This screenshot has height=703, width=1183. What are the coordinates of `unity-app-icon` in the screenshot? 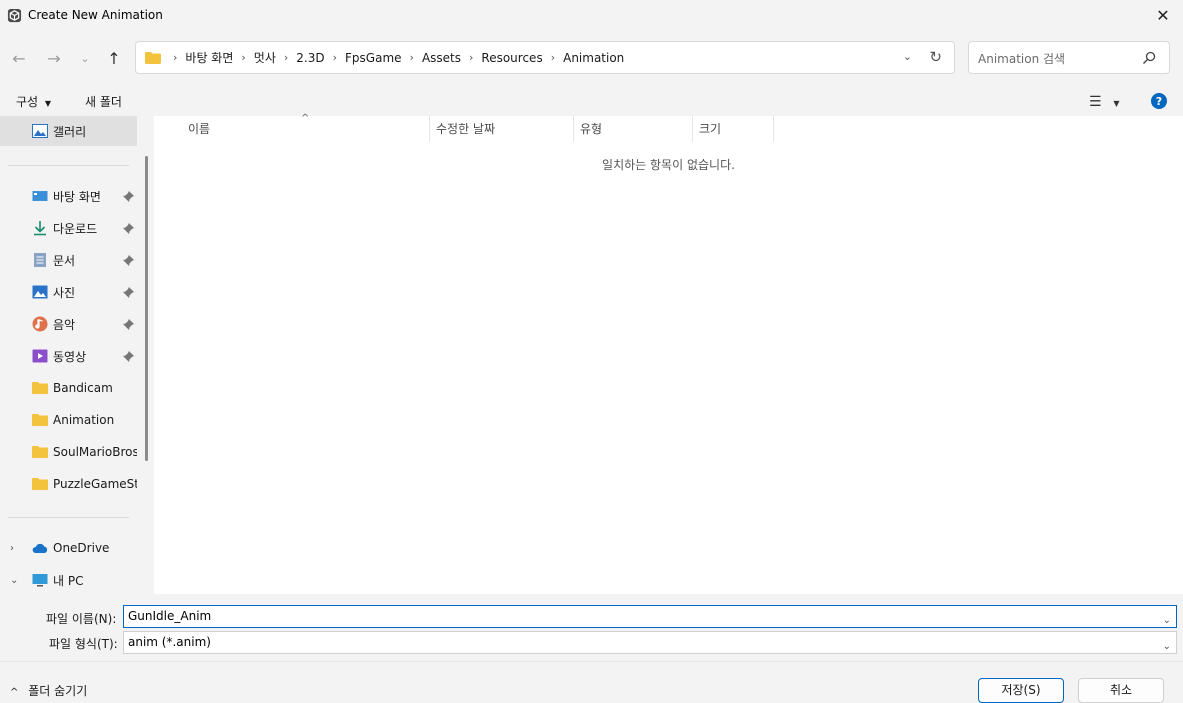 It's located at (14, 15).